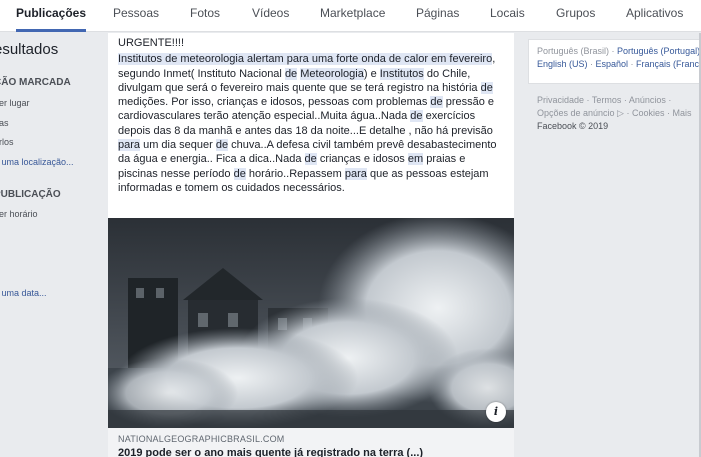 The image size is (701, 457). What do you see at coordinates (15, 103) in the screenshot?
I see `location-option-any: uer lugar` at bounding box center [15, 103].